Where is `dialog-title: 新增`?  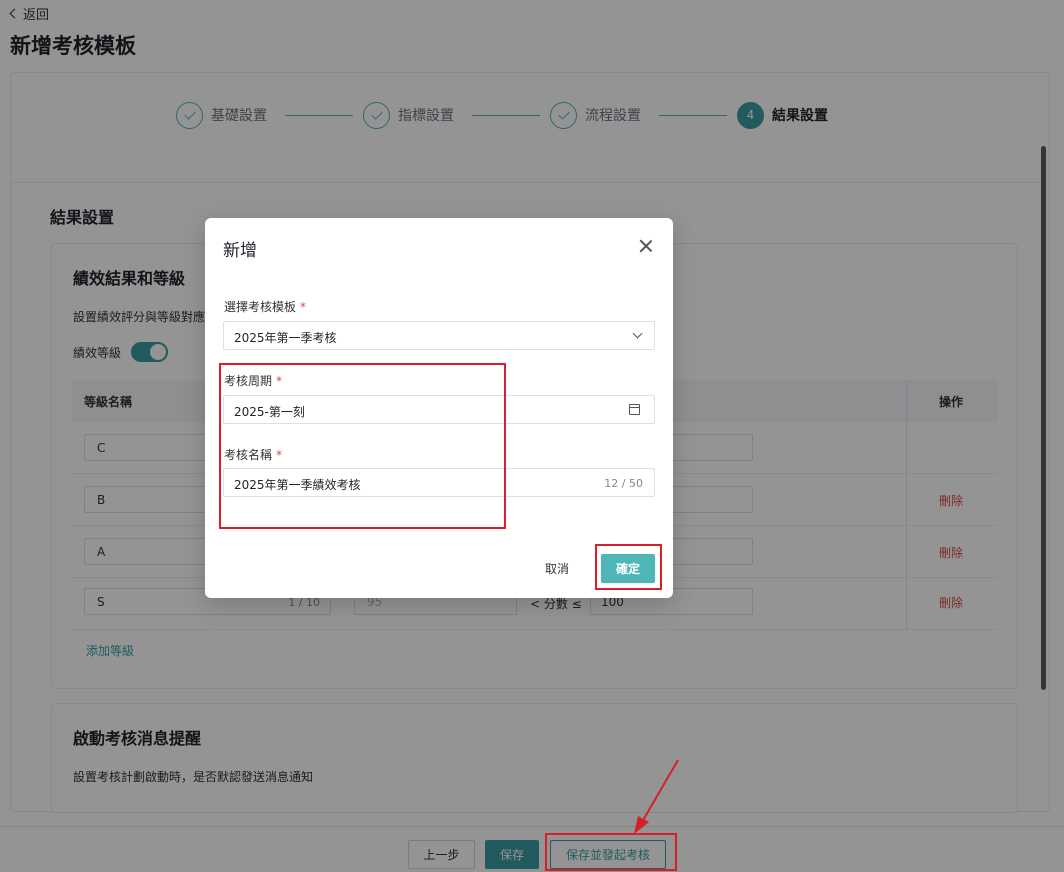 dialog-title: 新增 is located at coordinates (240, 251).